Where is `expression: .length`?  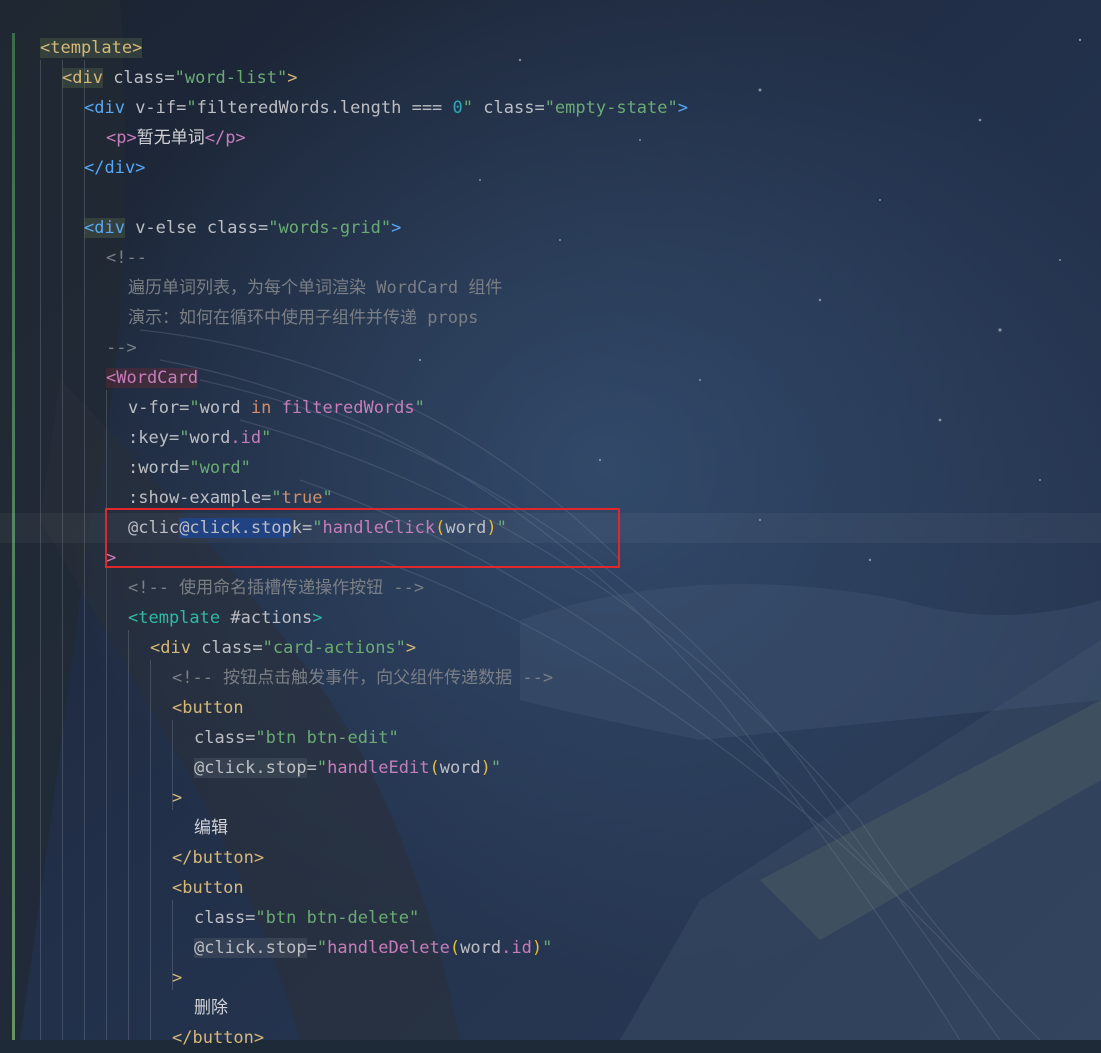 expression: .length is located at coordinates (365, 108).